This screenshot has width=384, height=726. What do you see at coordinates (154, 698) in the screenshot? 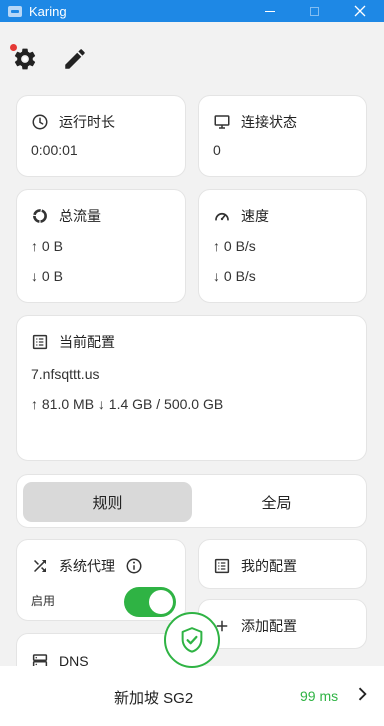
I see `server-name: 新加坡 SG2` at bounding box center [154, 698].